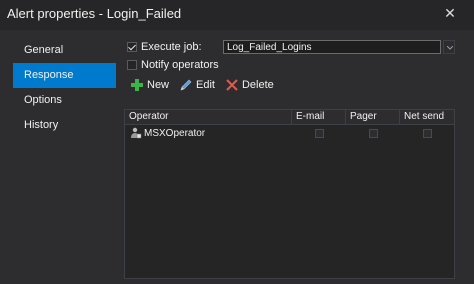 This screenshot has height=284, width=474. I want to click on plus-icon, so click(137, 85).